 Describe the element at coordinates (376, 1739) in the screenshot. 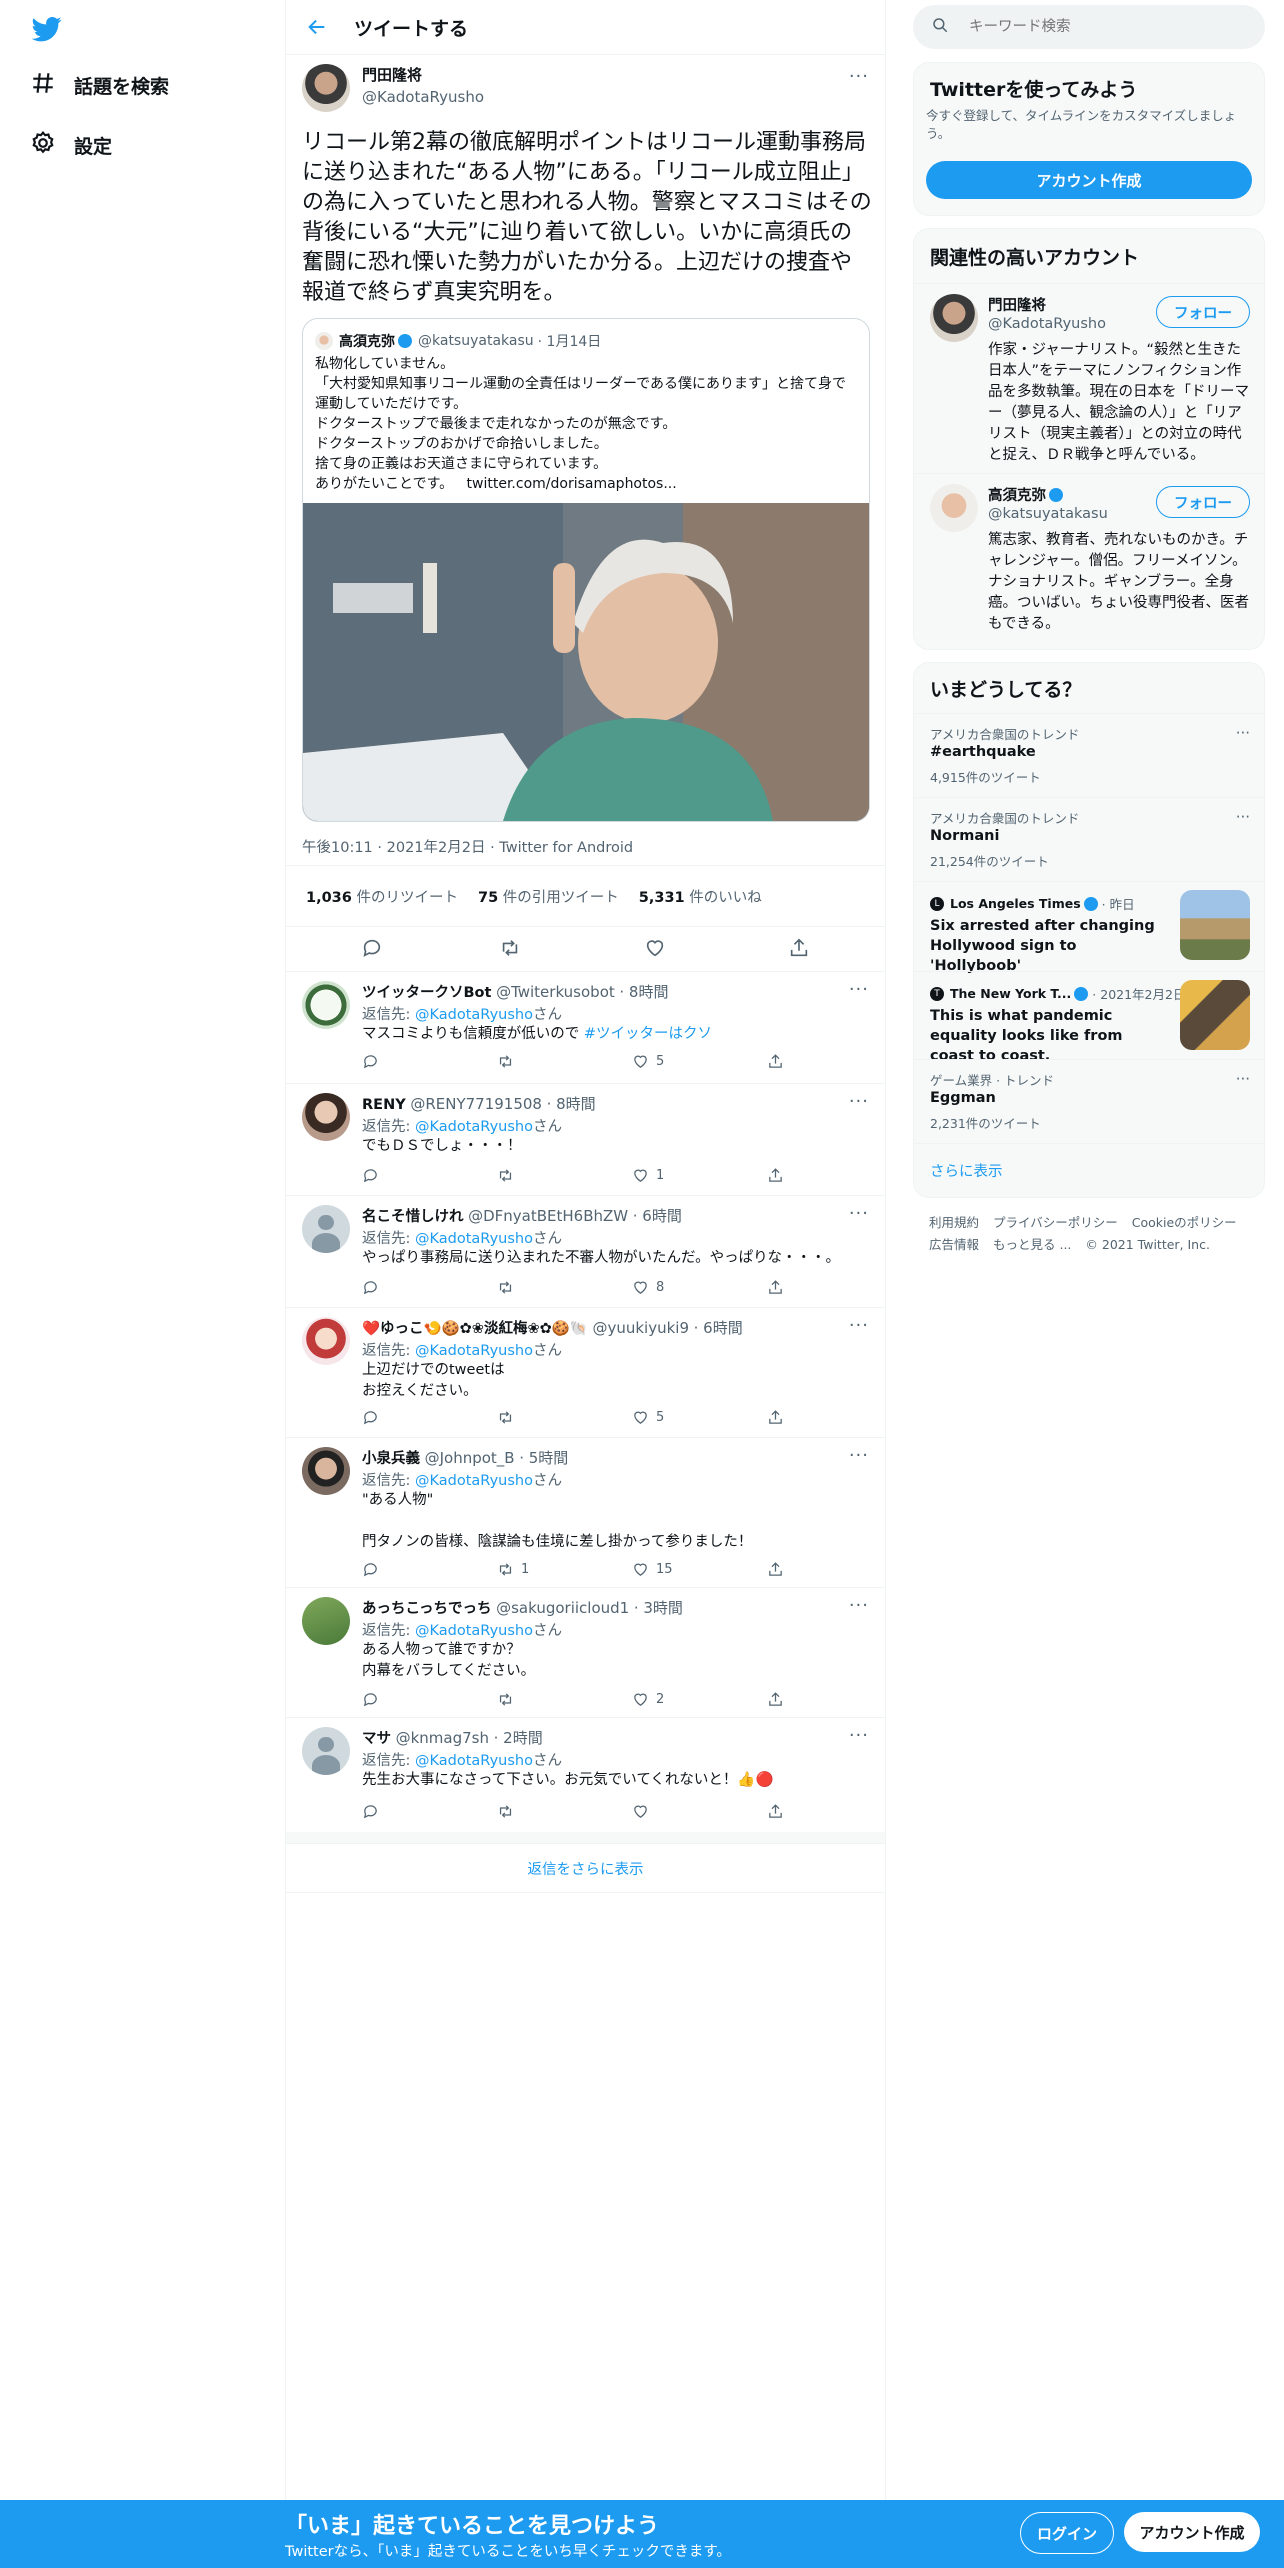

I see `reply-name: マサ` at that location.